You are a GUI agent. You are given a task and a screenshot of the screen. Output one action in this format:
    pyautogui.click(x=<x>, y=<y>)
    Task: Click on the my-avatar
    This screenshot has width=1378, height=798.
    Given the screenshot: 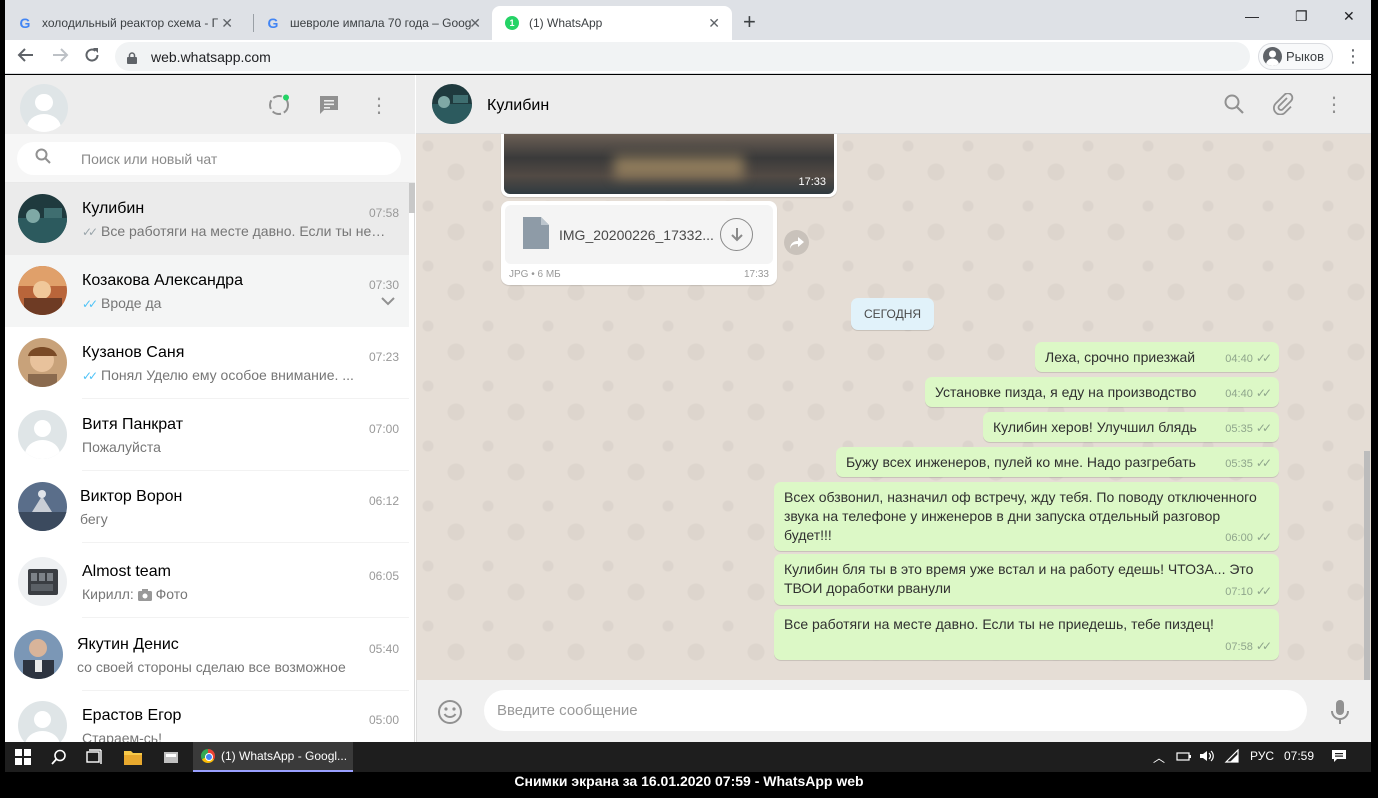 What is the action you would take?
    pyautogui.click(x=44, y=108)
    